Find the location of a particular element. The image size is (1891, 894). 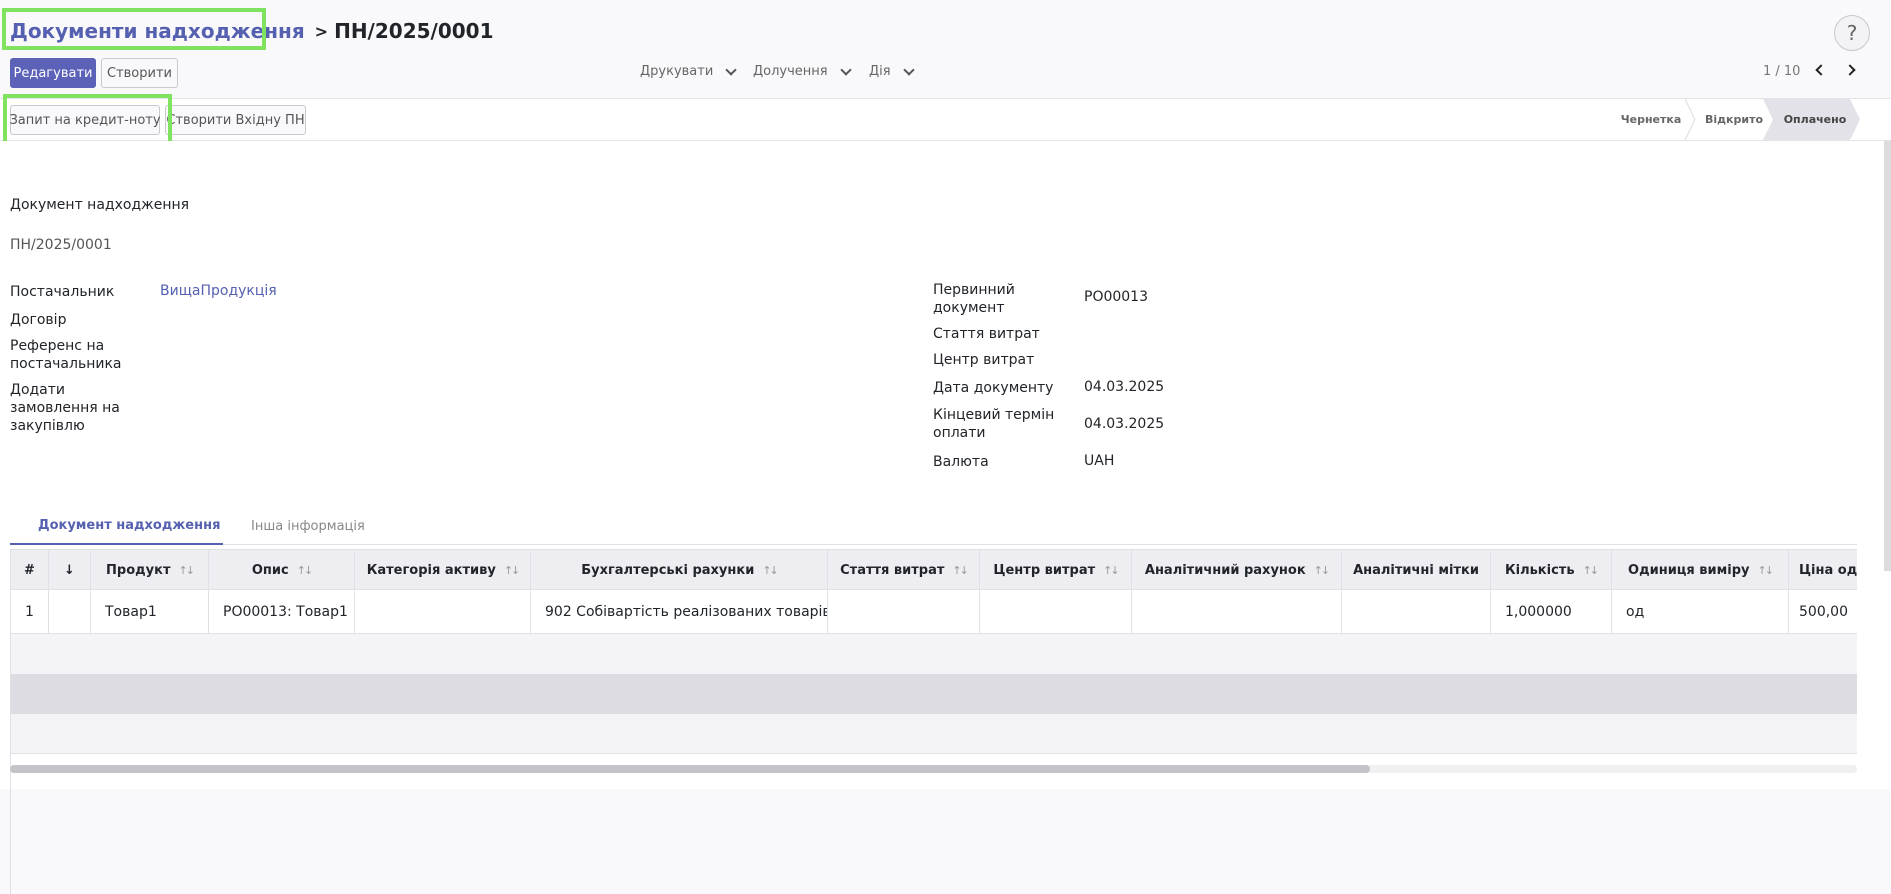

add-purchase-order-label: Додати замовлення на закупівлю is located at coordinates (65, 408).